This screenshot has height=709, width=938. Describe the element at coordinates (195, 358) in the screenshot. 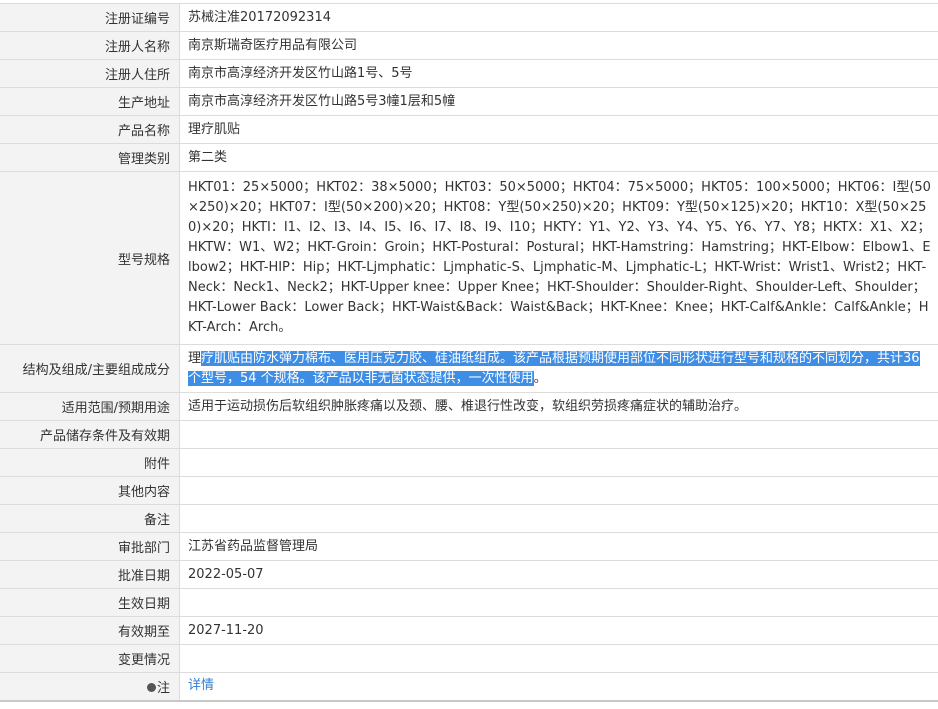

I see `structure-text-prefix: 理` at that location.